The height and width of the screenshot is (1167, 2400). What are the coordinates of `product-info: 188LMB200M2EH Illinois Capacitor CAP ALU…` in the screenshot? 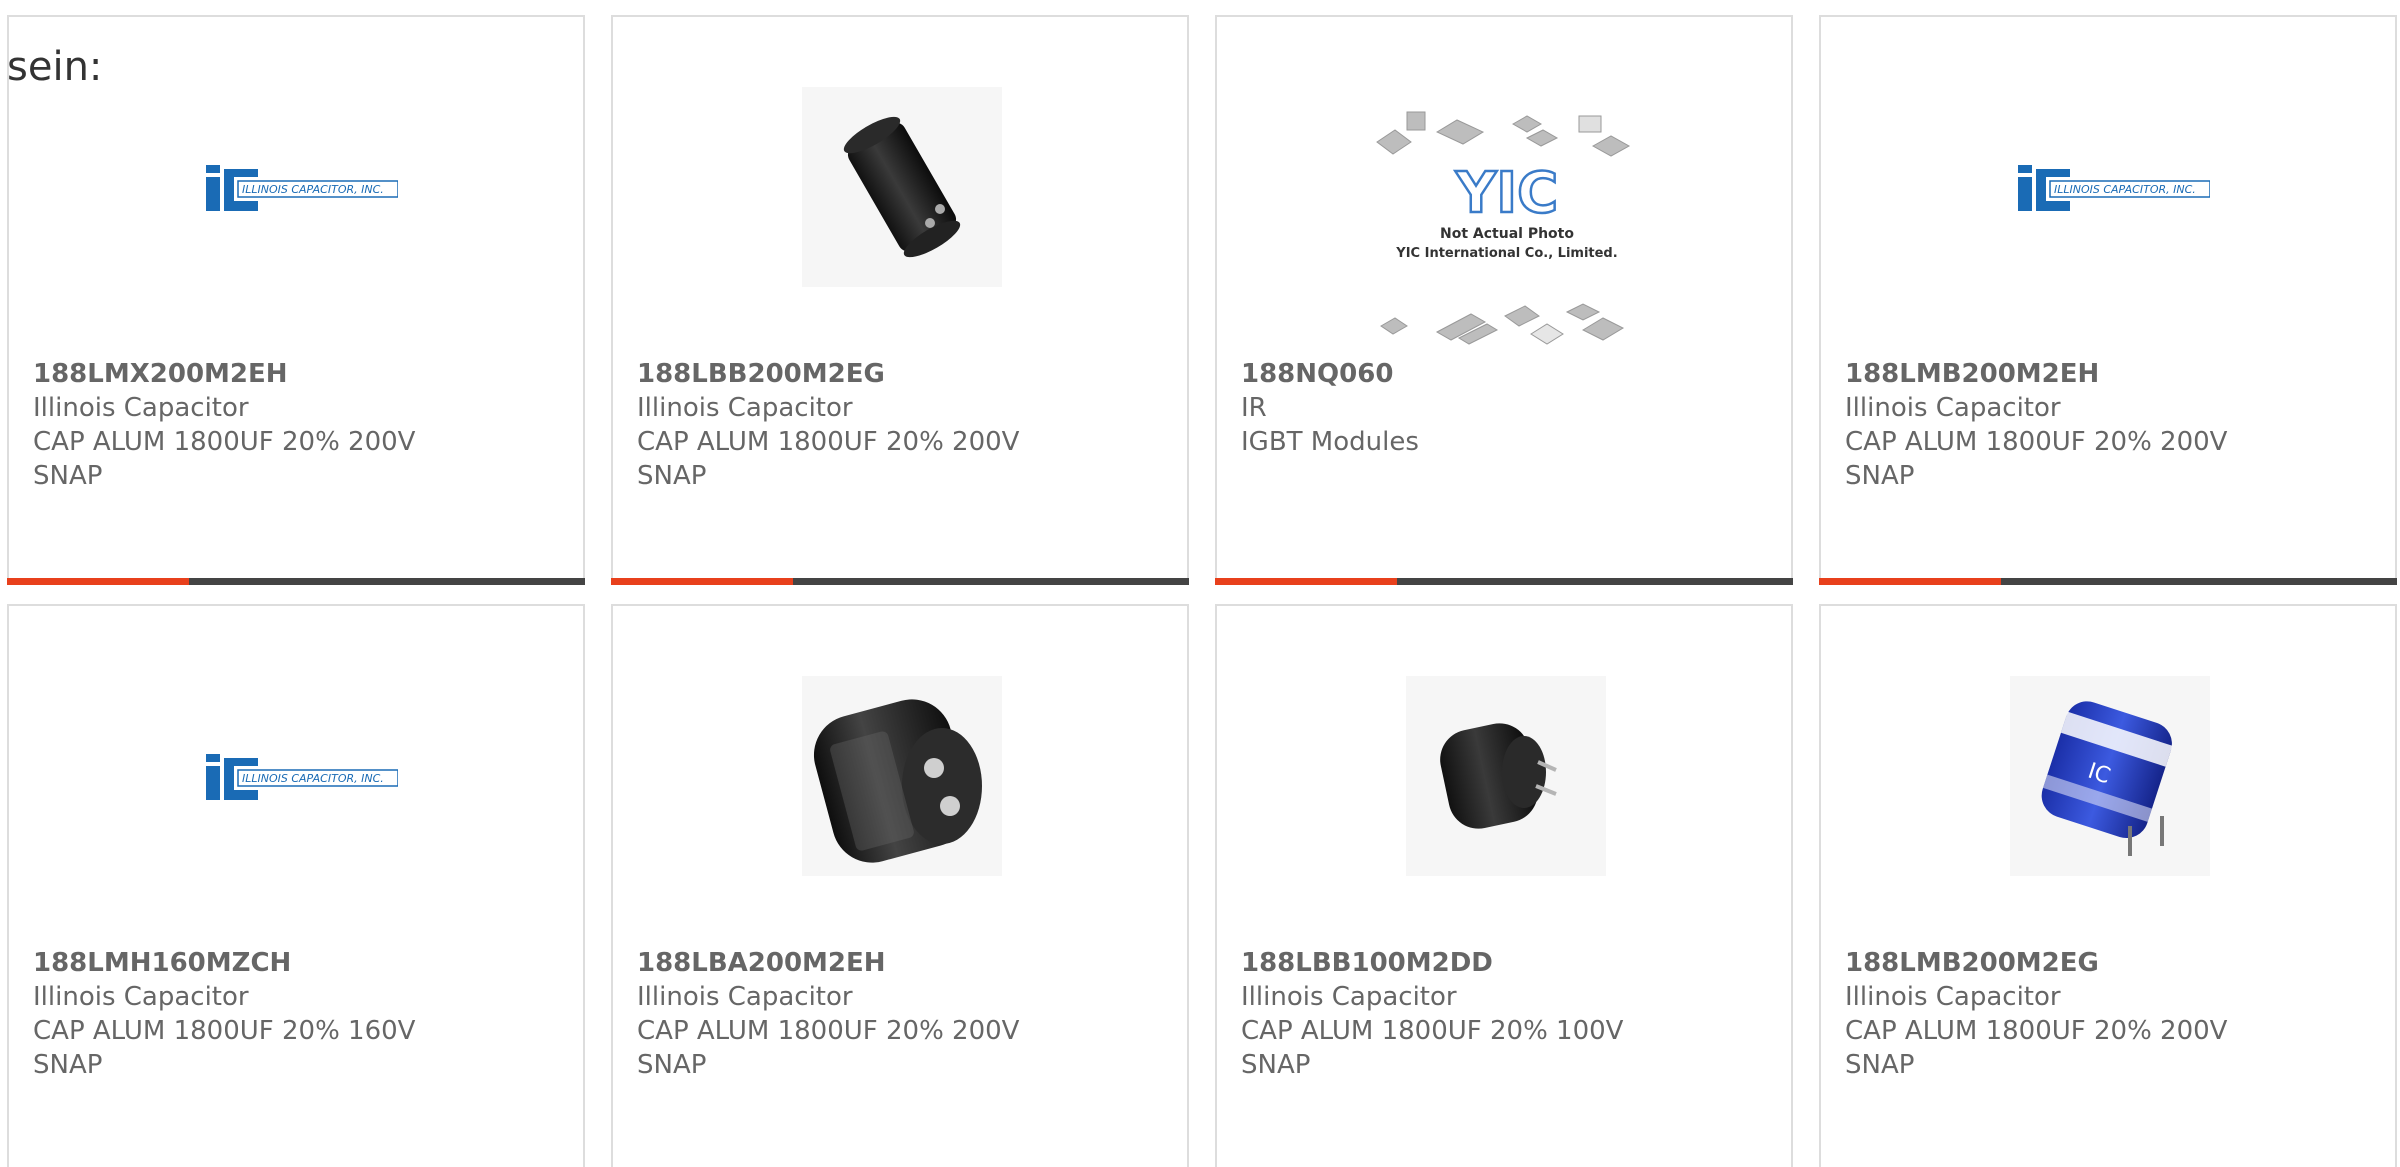 It's located at (2105, 425).